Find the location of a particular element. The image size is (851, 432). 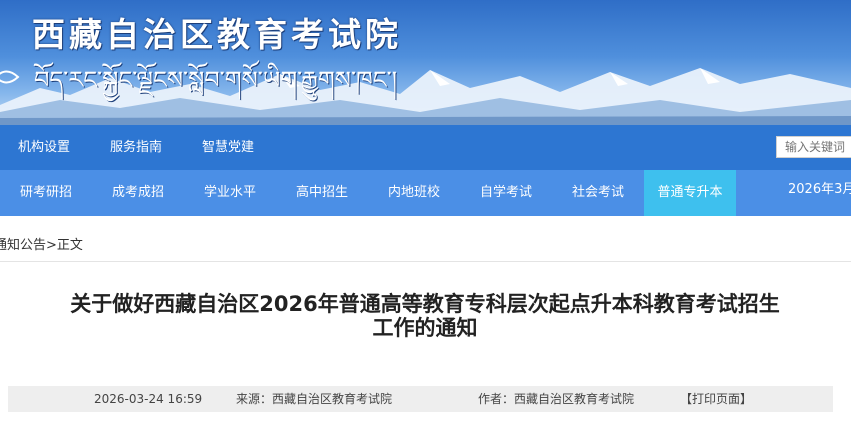

article-source: 来源：西藏自治区教育考试院 is located at coordinates (314, 399).